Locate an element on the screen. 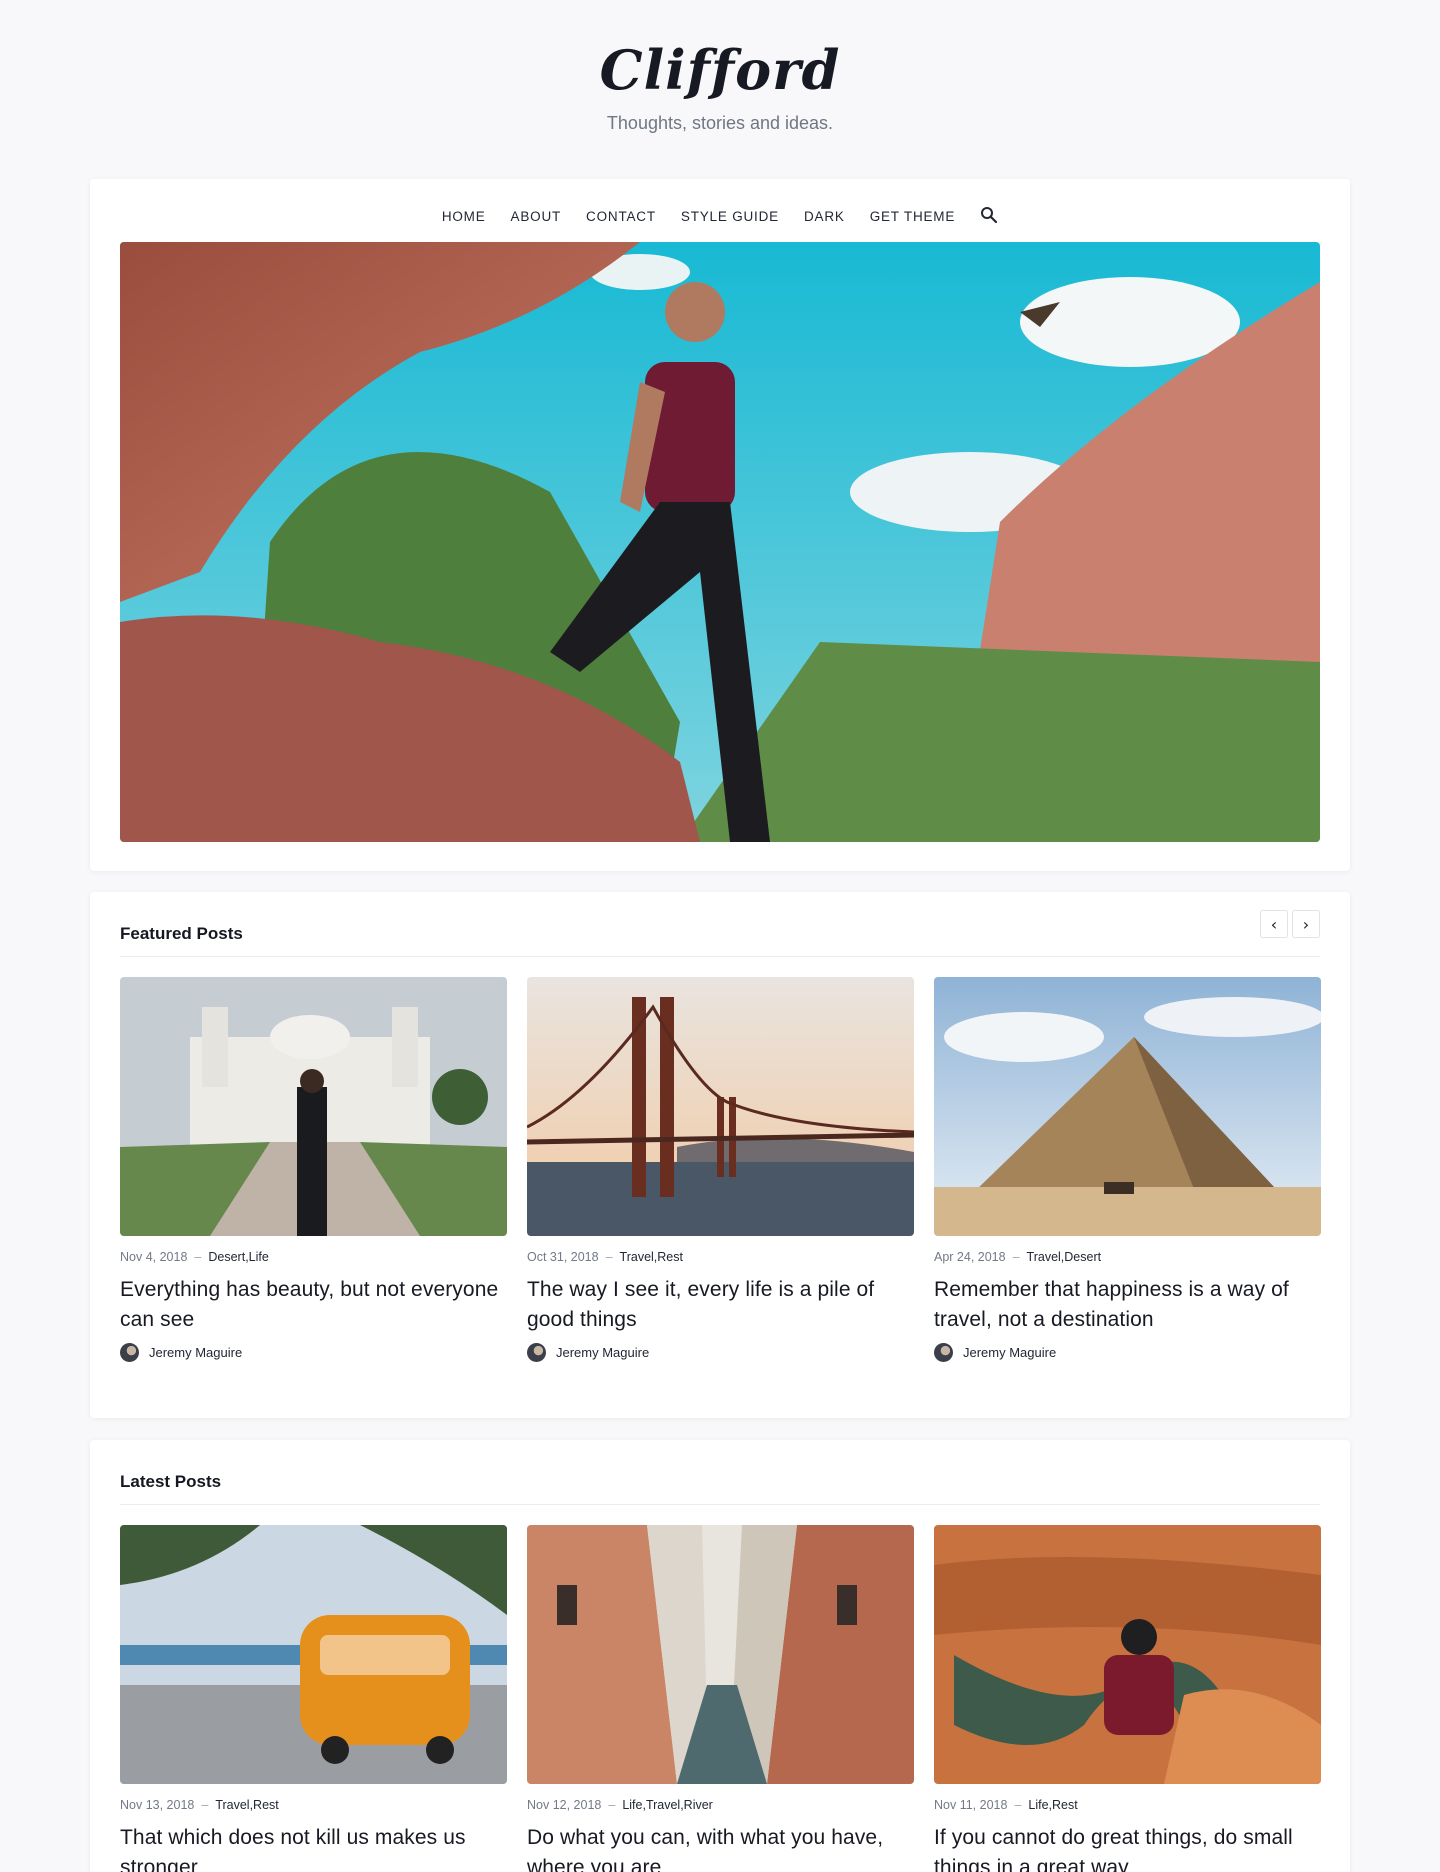 The image size is (1440, 1872). post-date: Nov 4, 2018 is located at coordinates (154, 1257).